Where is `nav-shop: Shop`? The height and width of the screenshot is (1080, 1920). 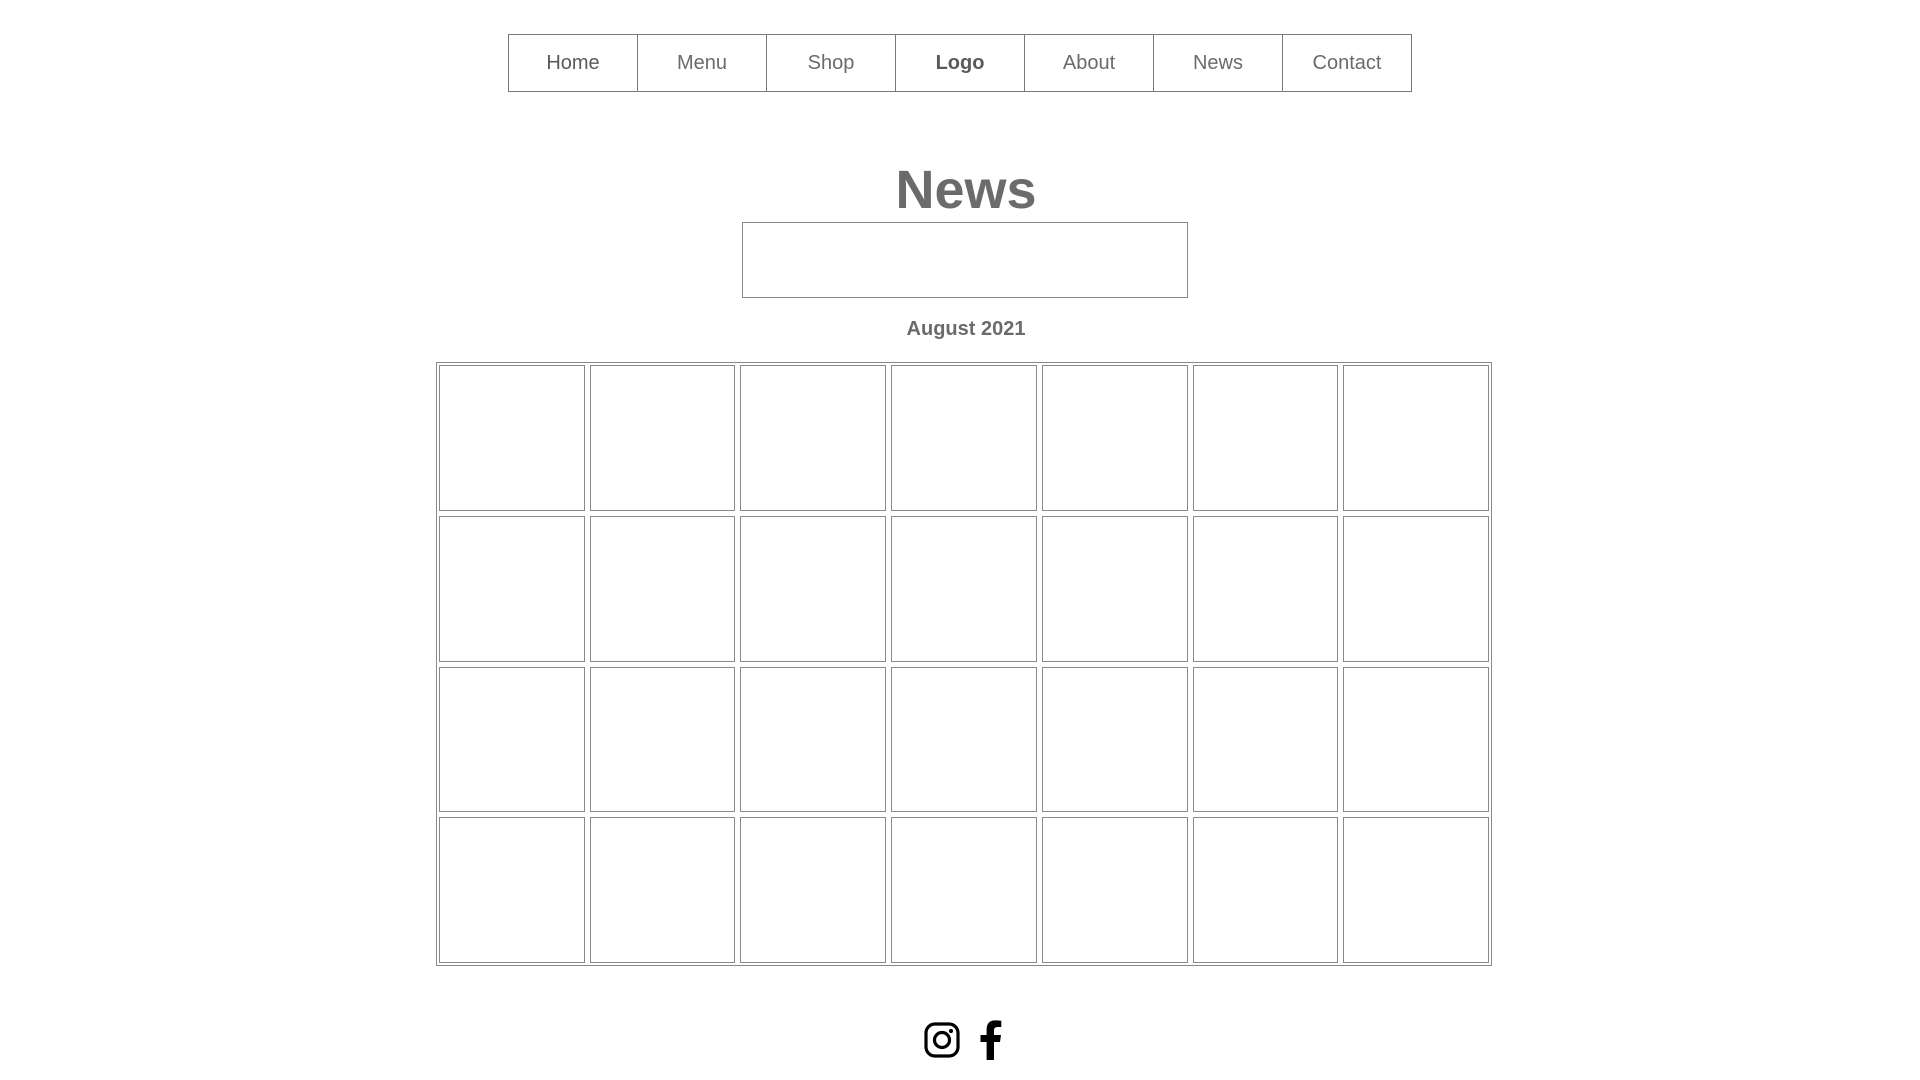 nav-shop: Shop is located at coordinates (831, 63).